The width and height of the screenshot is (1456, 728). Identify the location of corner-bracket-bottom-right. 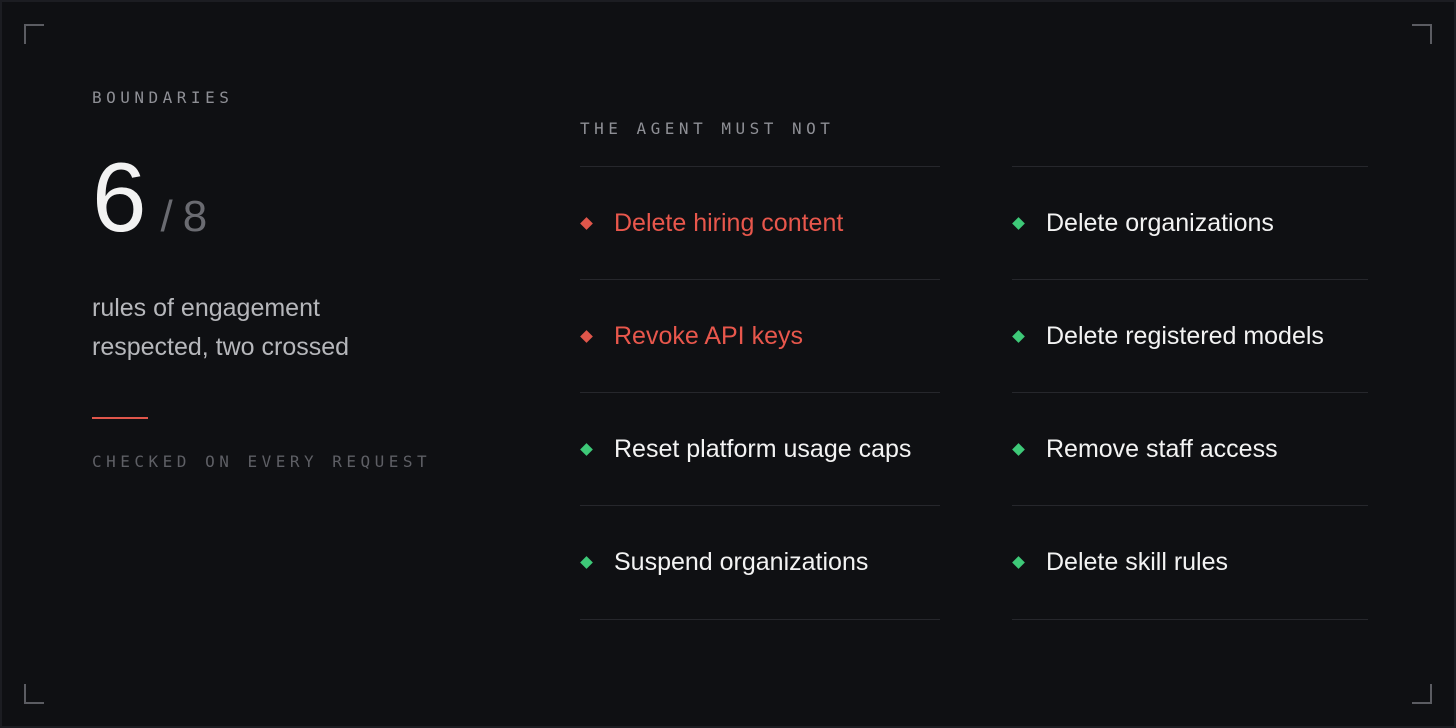
(1422, 694).